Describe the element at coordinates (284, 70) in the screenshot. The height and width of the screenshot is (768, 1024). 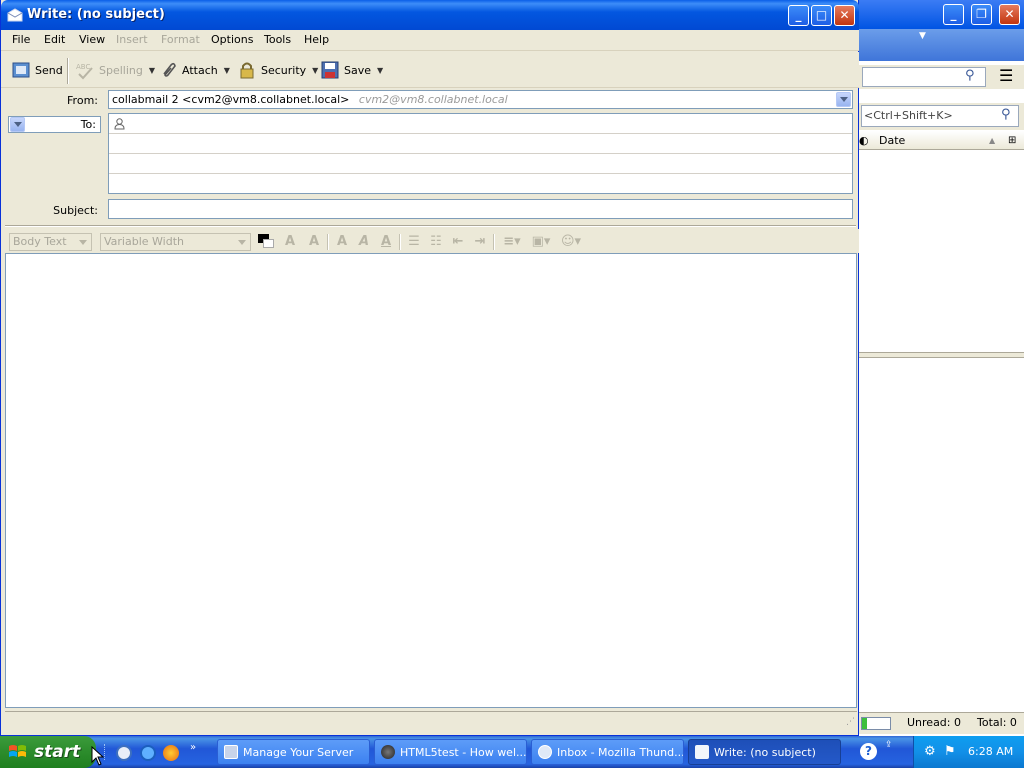
I see `security-label: Security` at that location.